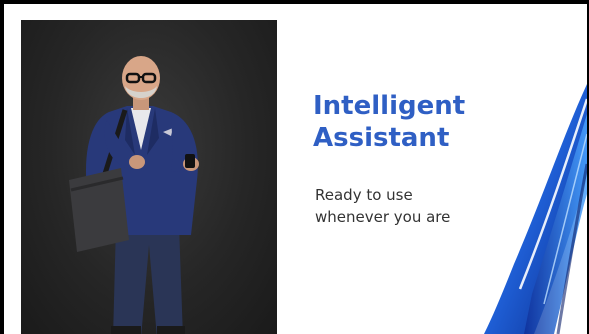 The height and width of the screenshot is (334, 589). I want to click on title-line-2: Assistant, so click(381, 138).